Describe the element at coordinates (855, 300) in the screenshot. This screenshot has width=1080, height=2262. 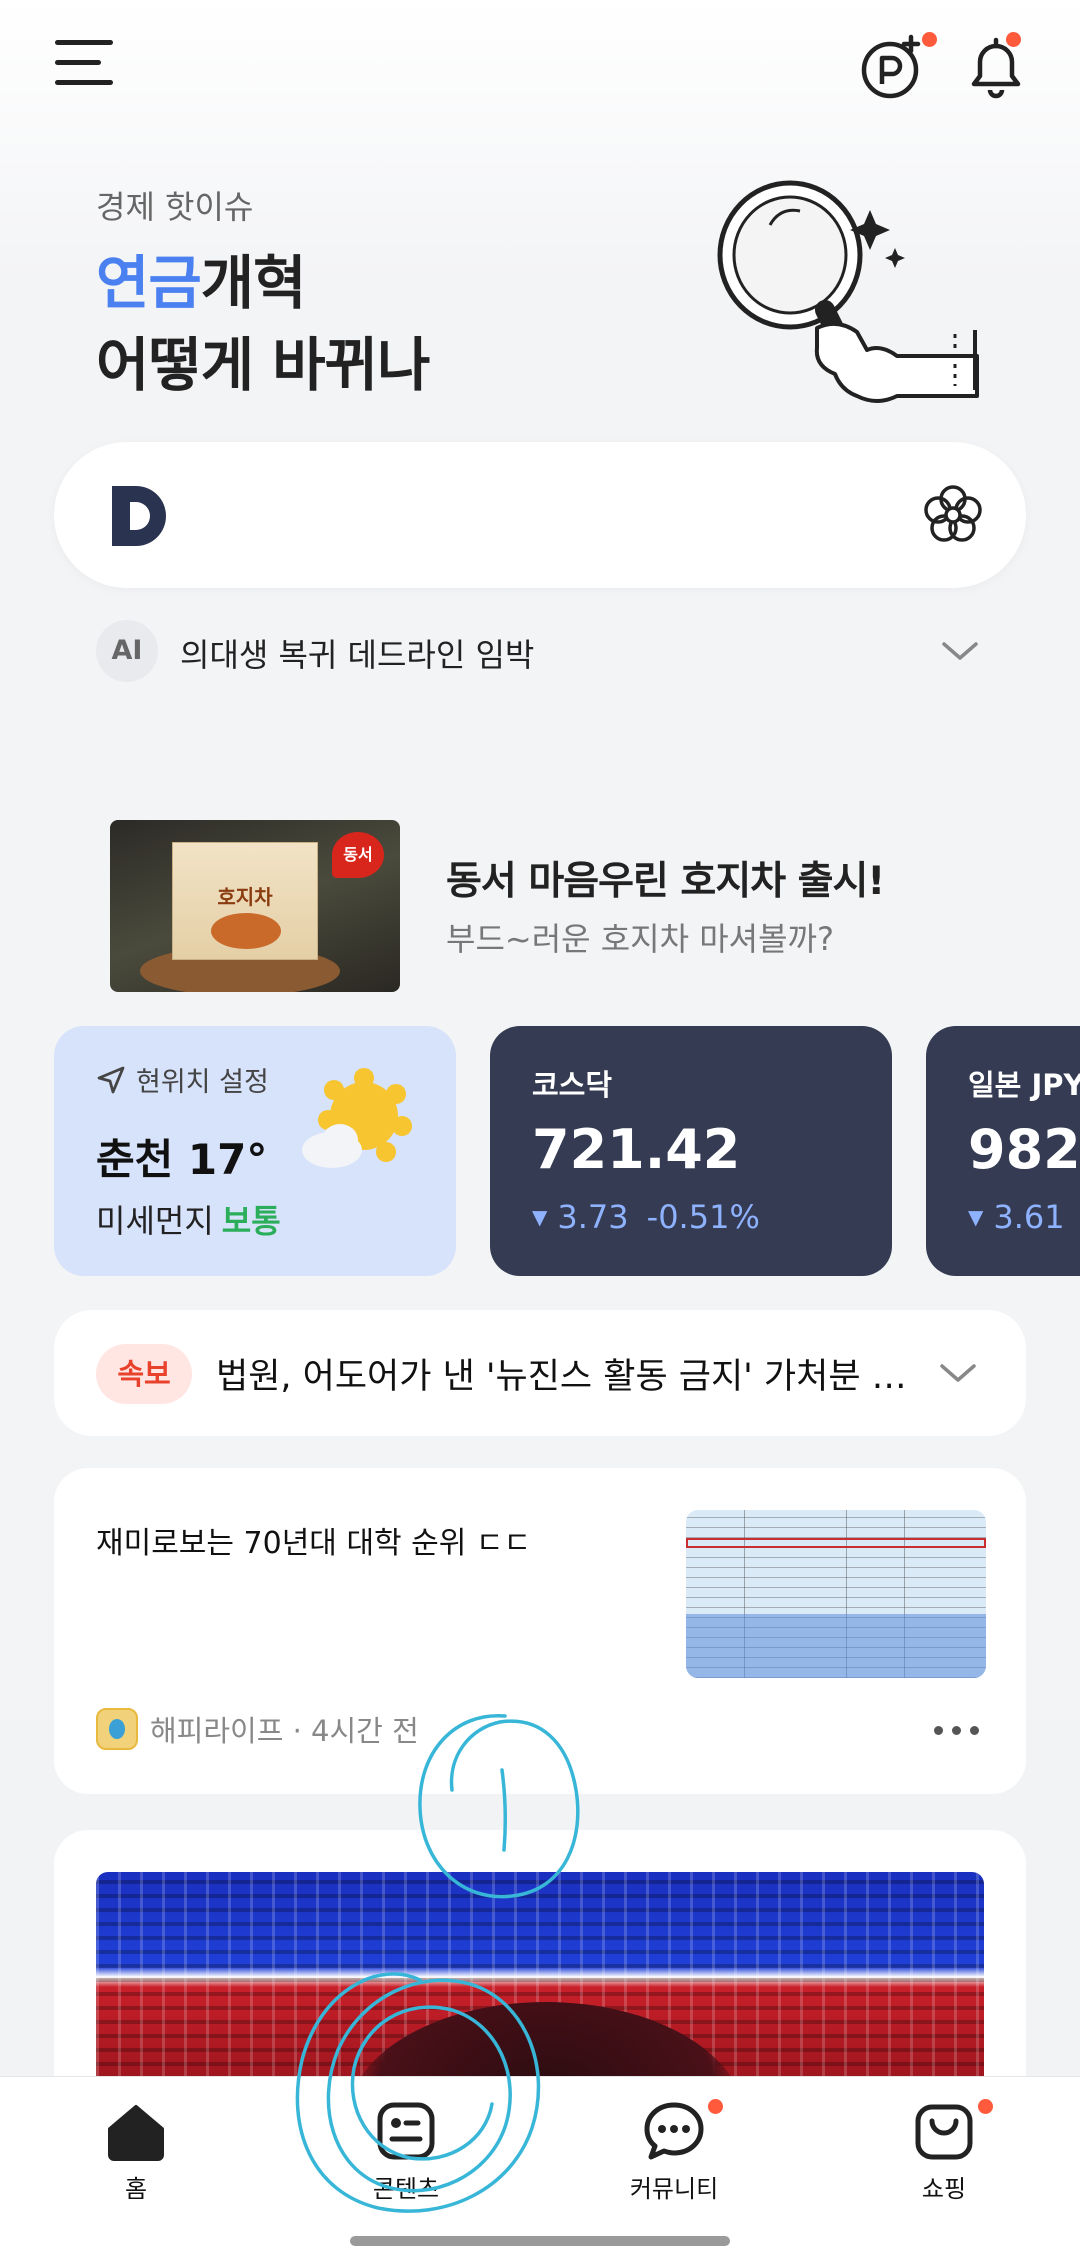
I see `magnifying-glass-hand-illustration` at that location.